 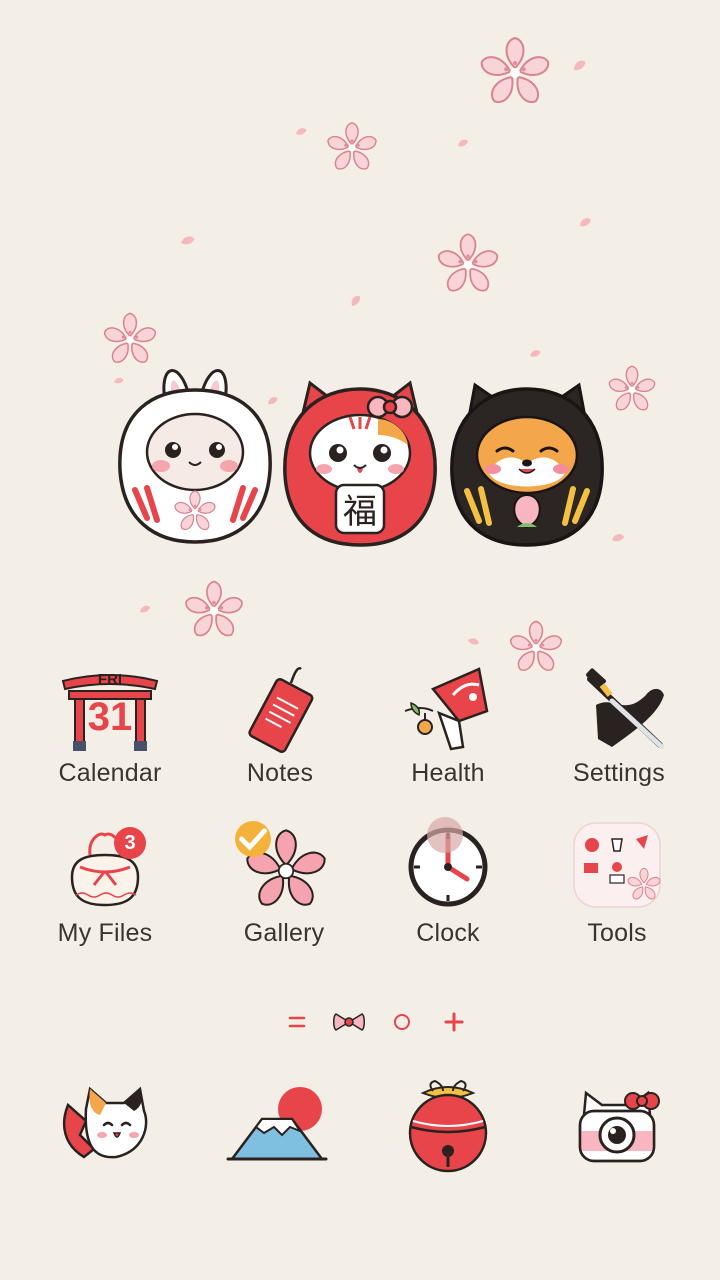 I want to click on fan-health-icon, so click(x=446, y=709).